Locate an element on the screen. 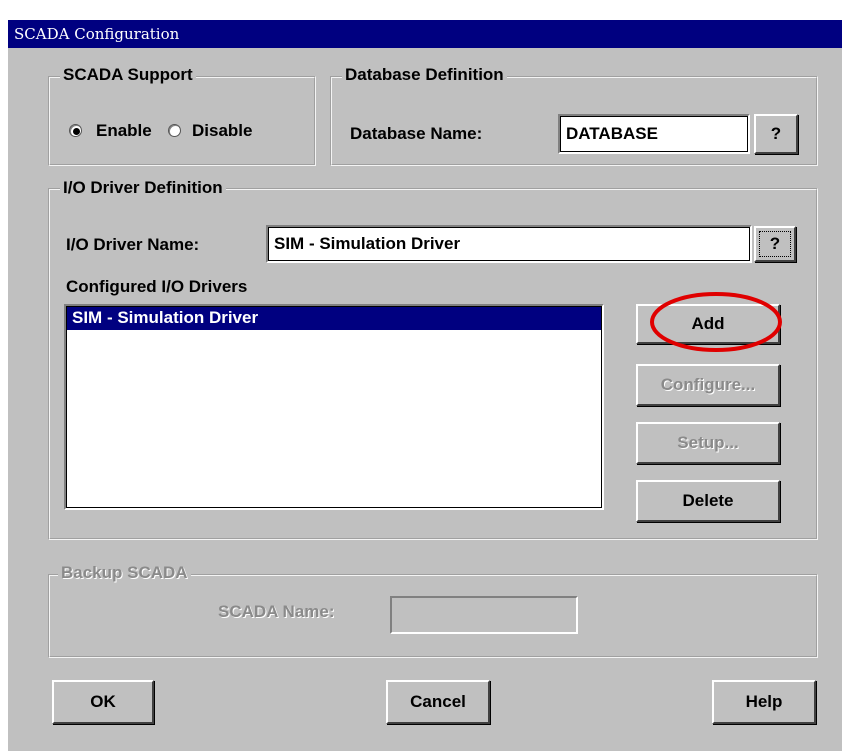  database-name-label: Database Name: is located at coordinates (416, 133).